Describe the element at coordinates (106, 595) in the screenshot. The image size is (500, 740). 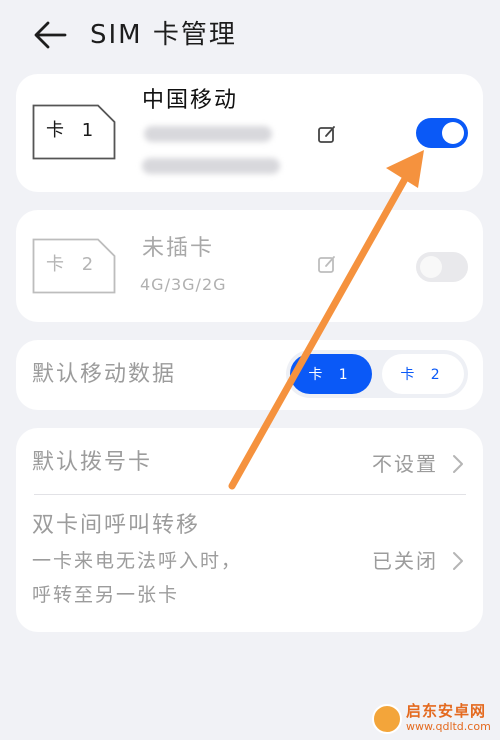
I see `call-forwarding-desc-line2: 呼转至另一张卡` at that location.